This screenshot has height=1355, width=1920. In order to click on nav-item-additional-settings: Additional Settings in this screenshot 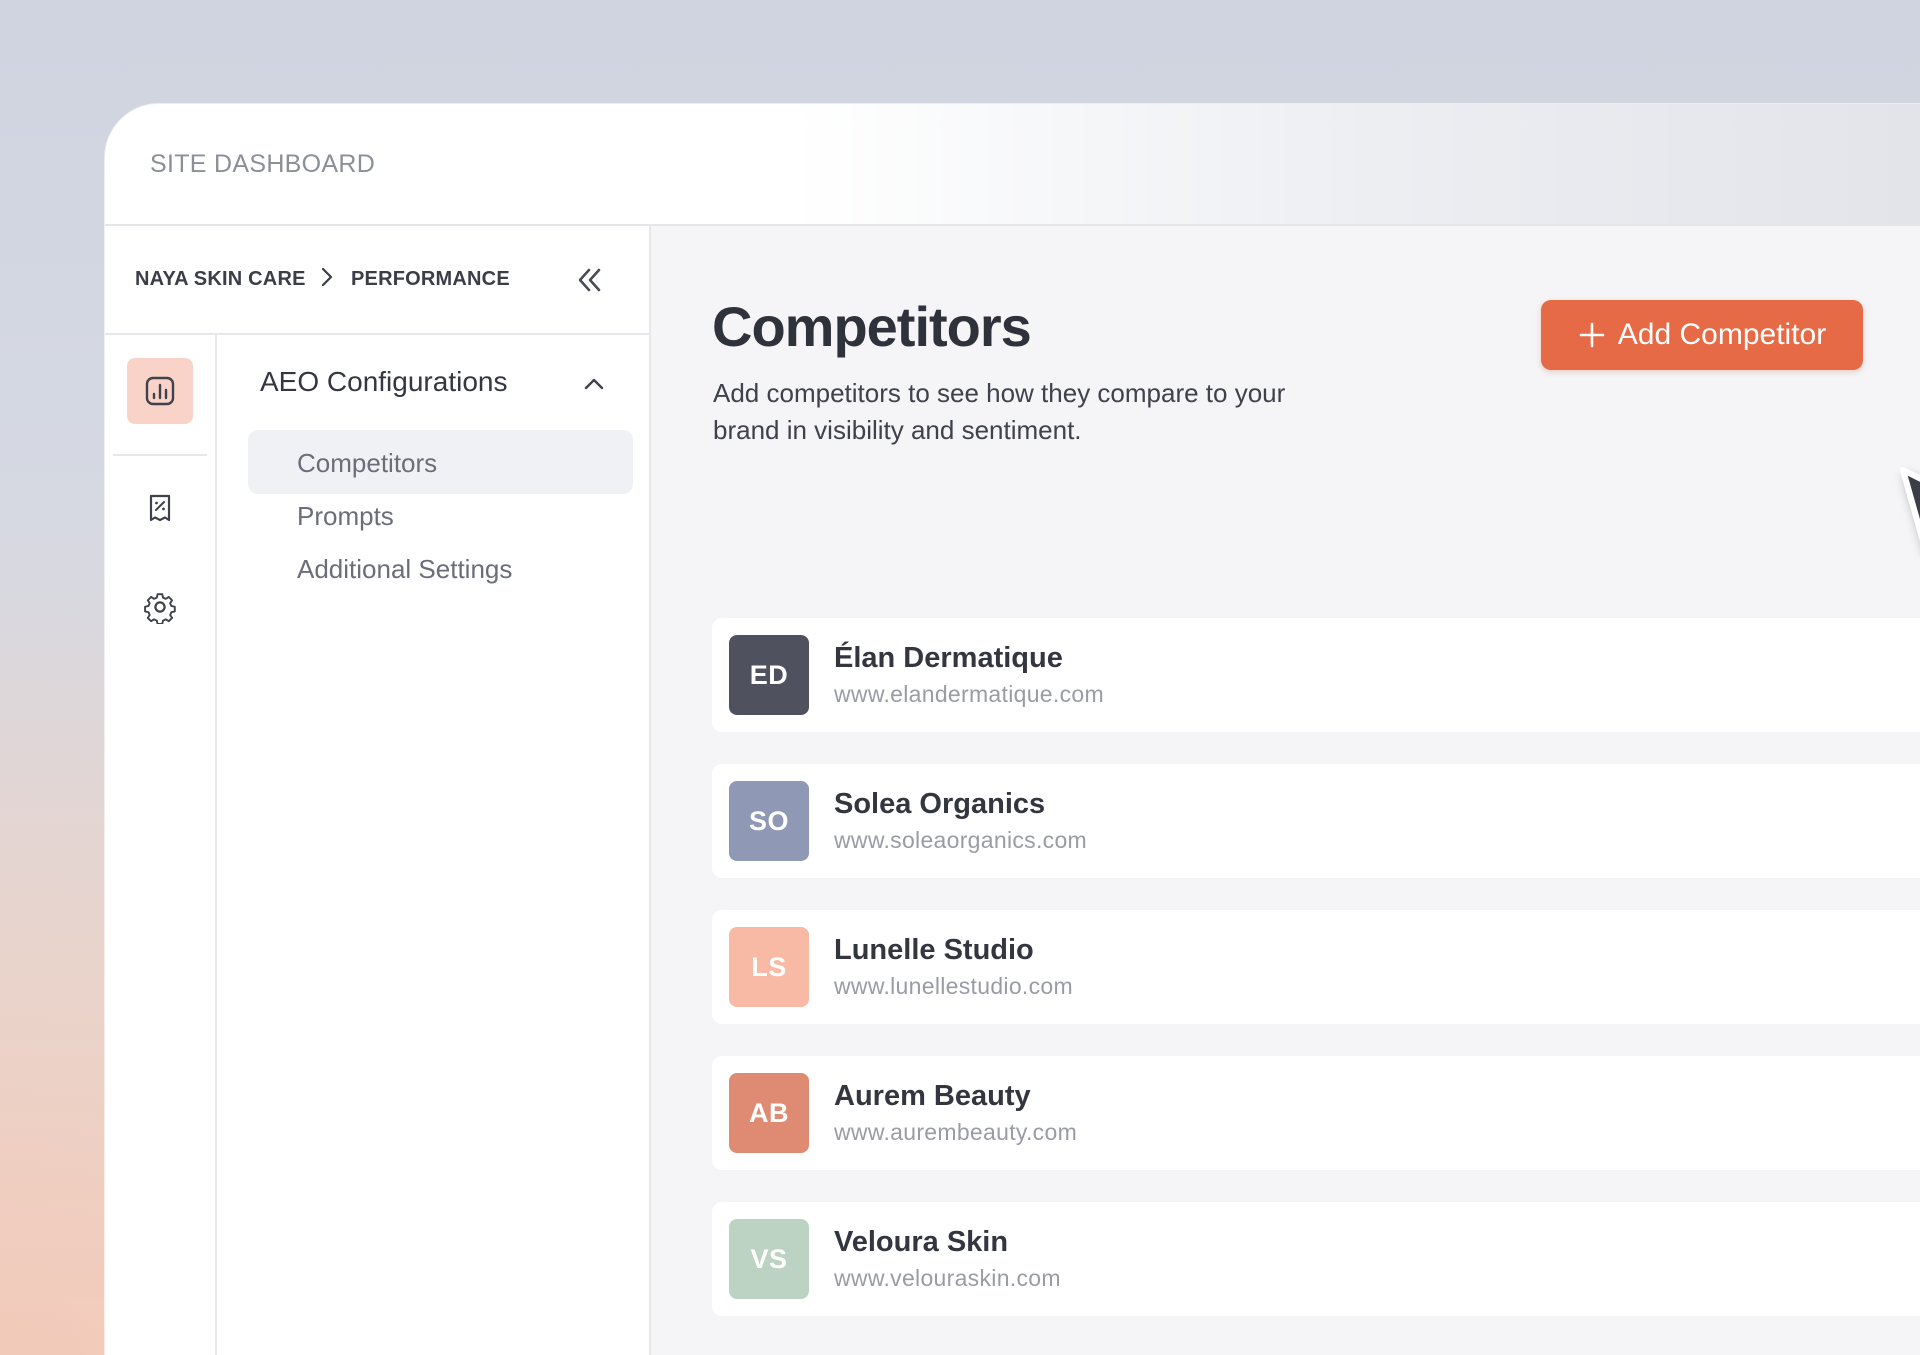, I will do `click(440, 568)`.